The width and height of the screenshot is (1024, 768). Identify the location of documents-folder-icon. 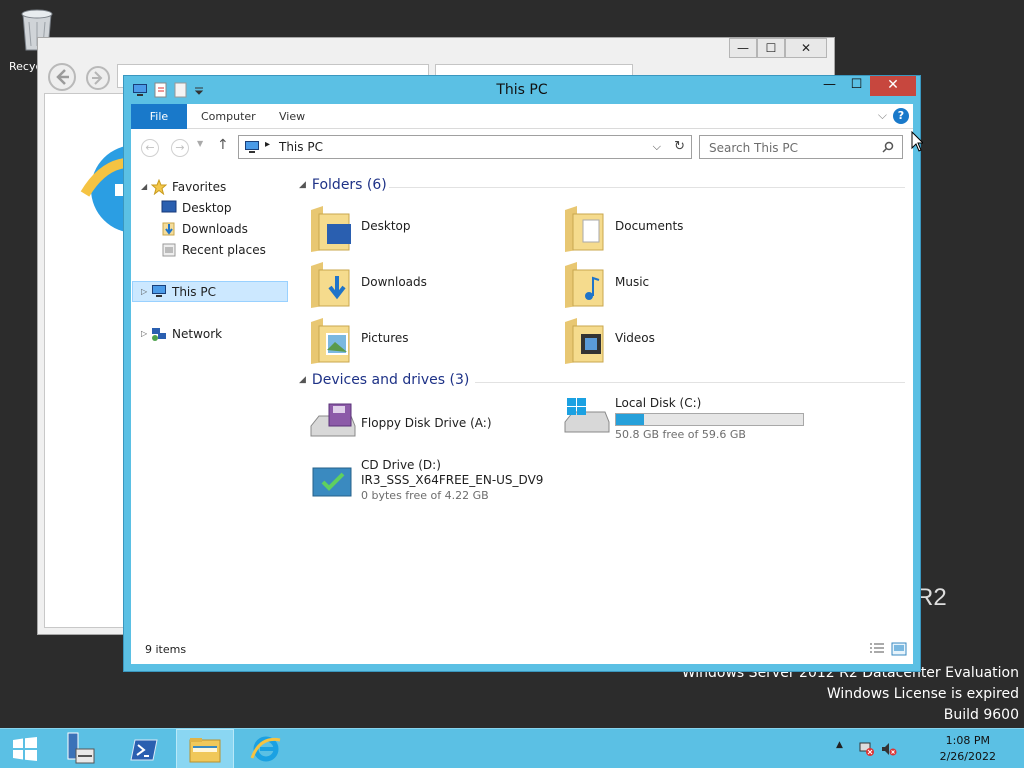
(584, 229).